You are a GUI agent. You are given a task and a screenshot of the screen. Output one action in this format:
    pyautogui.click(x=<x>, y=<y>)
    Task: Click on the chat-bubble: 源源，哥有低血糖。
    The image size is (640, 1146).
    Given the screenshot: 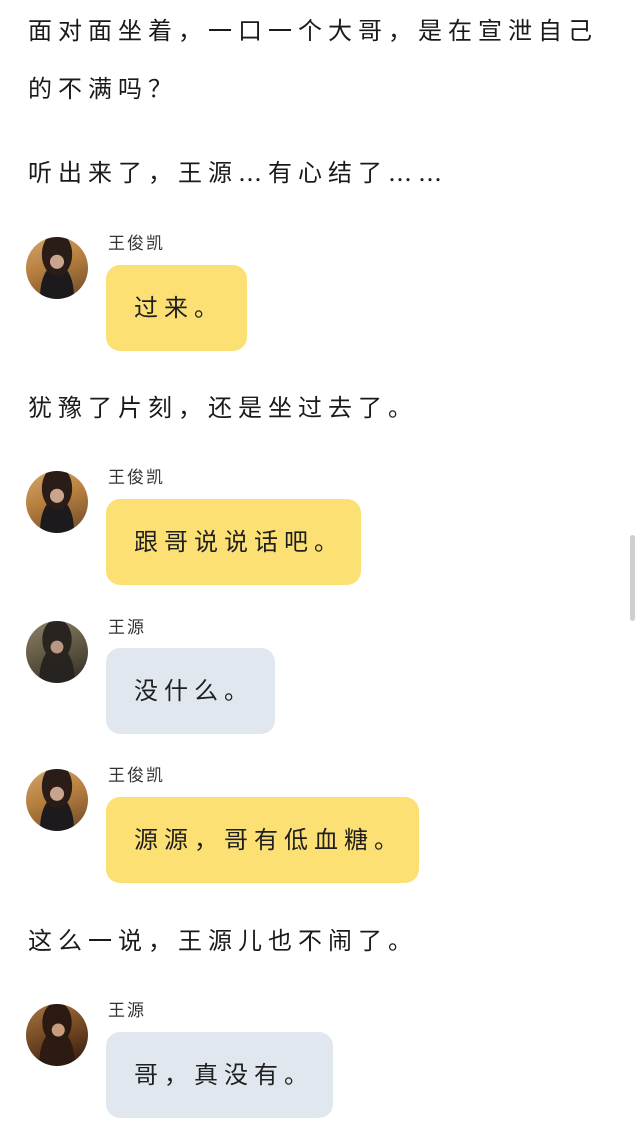 What is the action you would take?
    pyautogui.click(x=262, y=840)
    